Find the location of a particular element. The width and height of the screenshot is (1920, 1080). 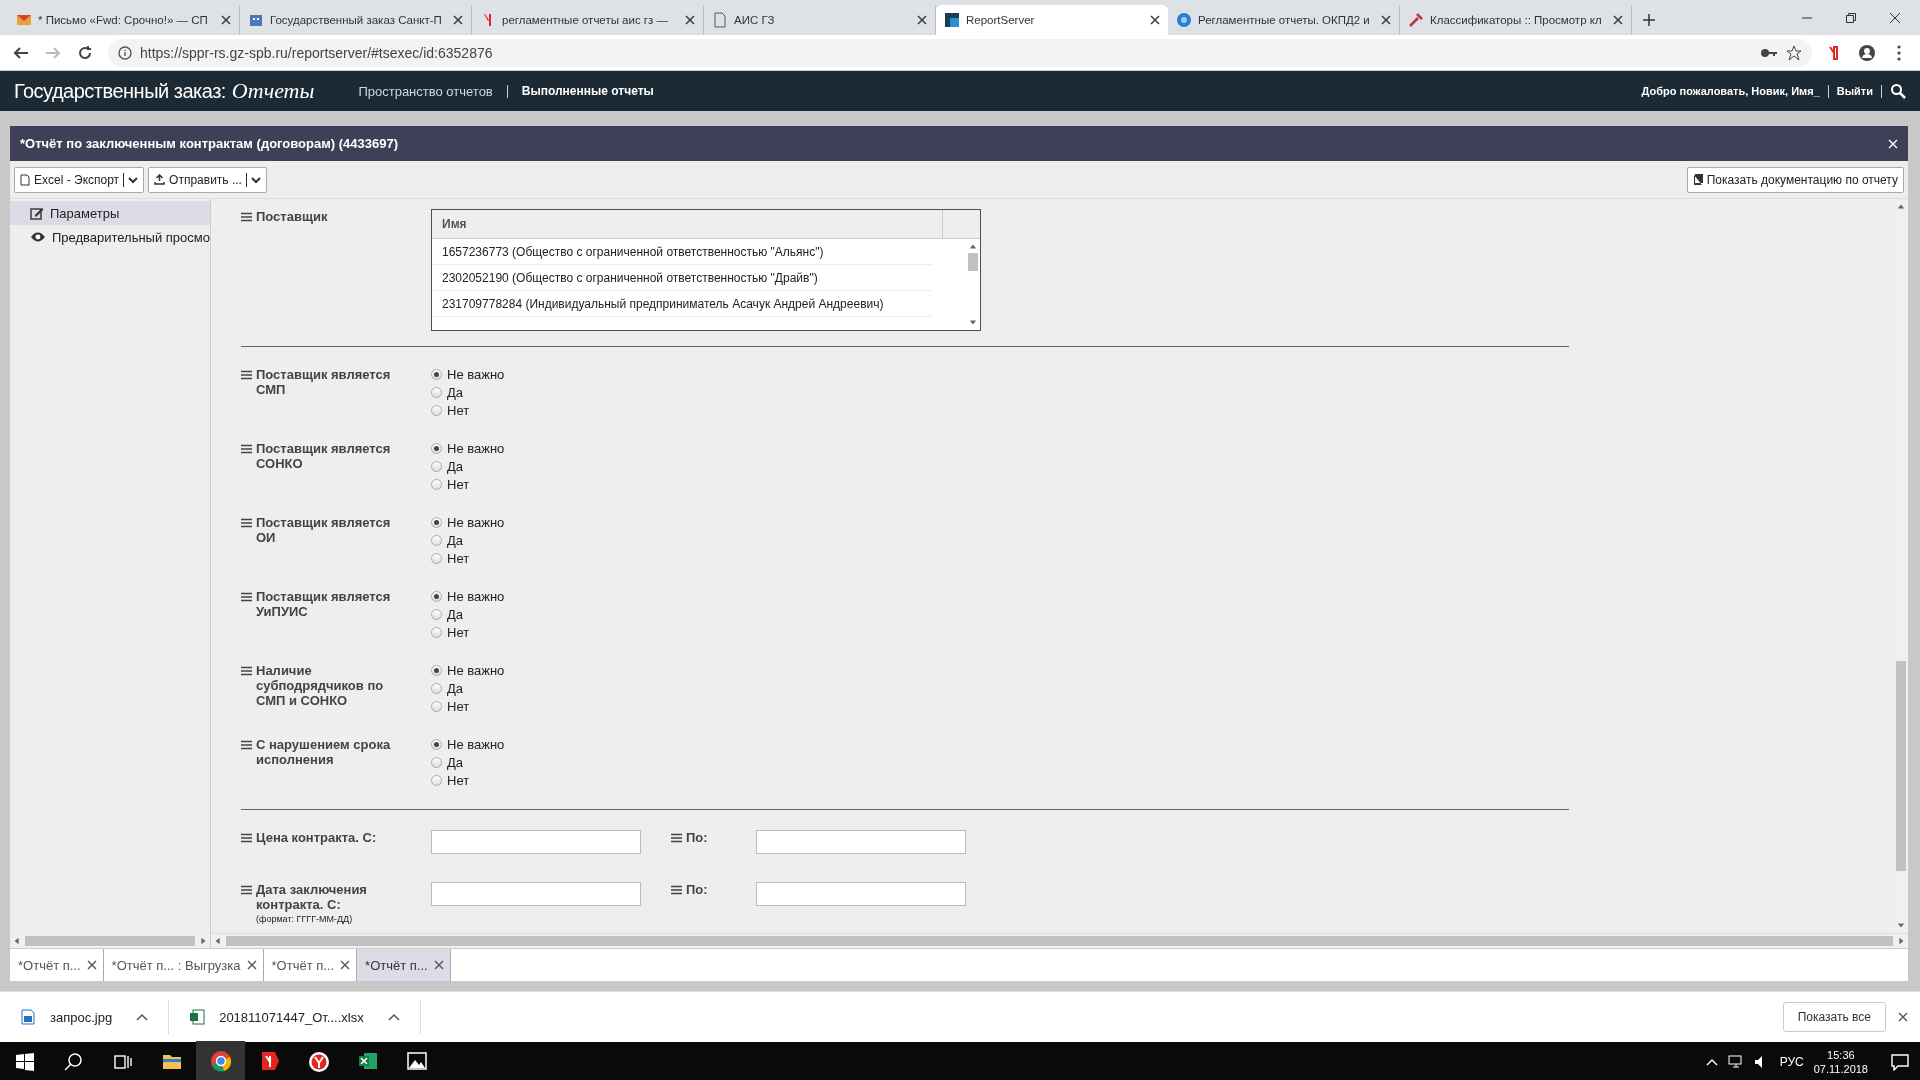

start-icon is located at coordinates (24, 1062).